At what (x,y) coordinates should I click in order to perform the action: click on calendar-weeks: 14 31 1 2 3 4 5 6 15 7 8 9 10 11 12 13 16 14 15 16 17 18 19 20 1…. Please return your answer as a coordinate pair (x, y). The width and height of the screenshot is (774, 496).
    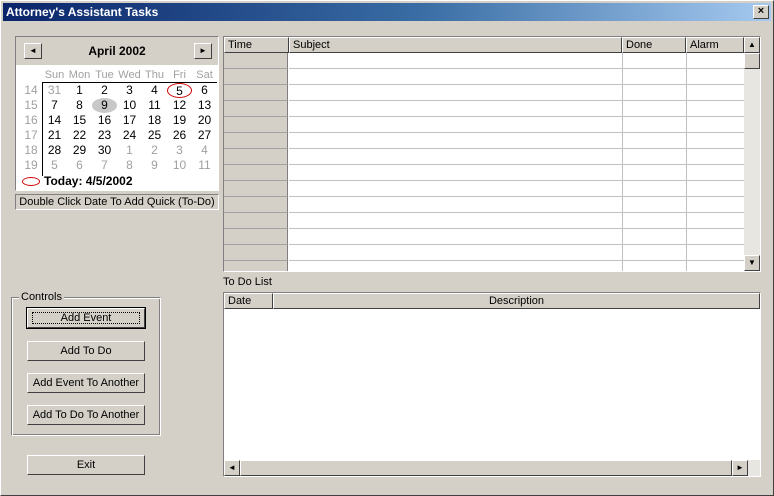
    Looking at the image, I should click on (118, 128).